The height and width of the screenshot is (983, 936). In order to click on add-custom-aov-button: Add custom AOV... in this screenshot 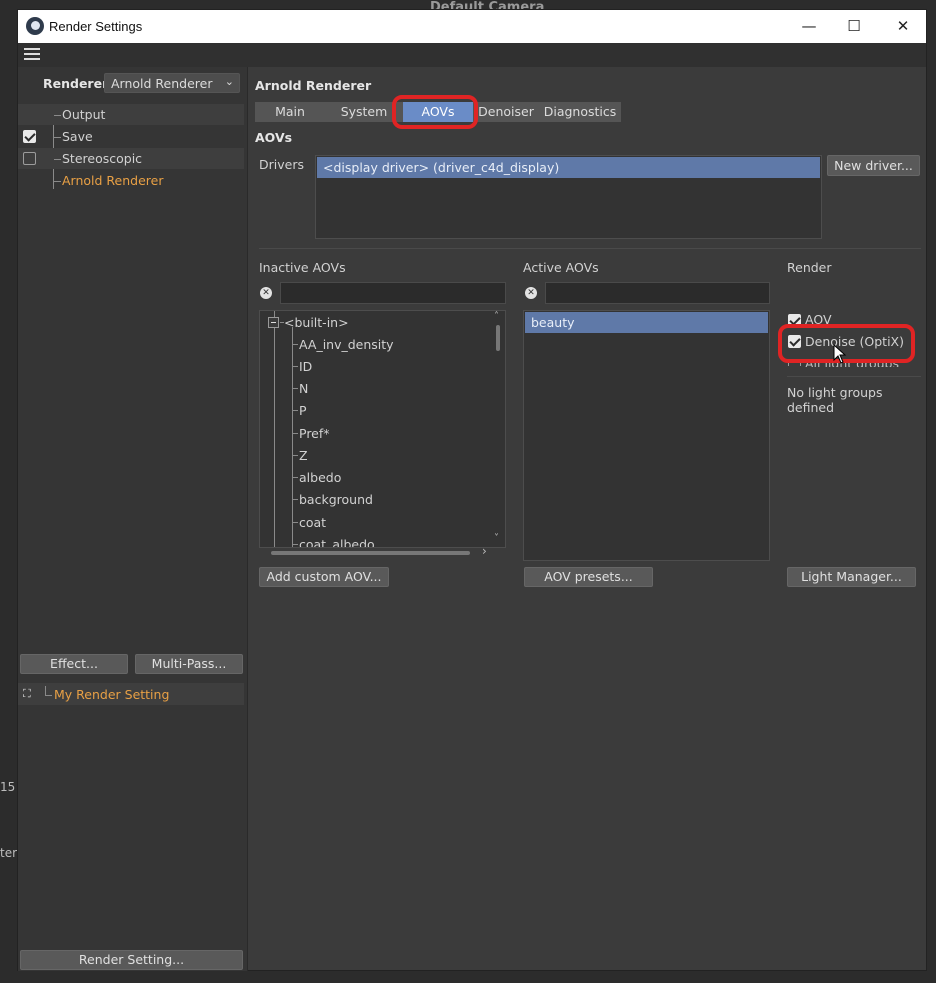, I will do `click(324, 577)`.